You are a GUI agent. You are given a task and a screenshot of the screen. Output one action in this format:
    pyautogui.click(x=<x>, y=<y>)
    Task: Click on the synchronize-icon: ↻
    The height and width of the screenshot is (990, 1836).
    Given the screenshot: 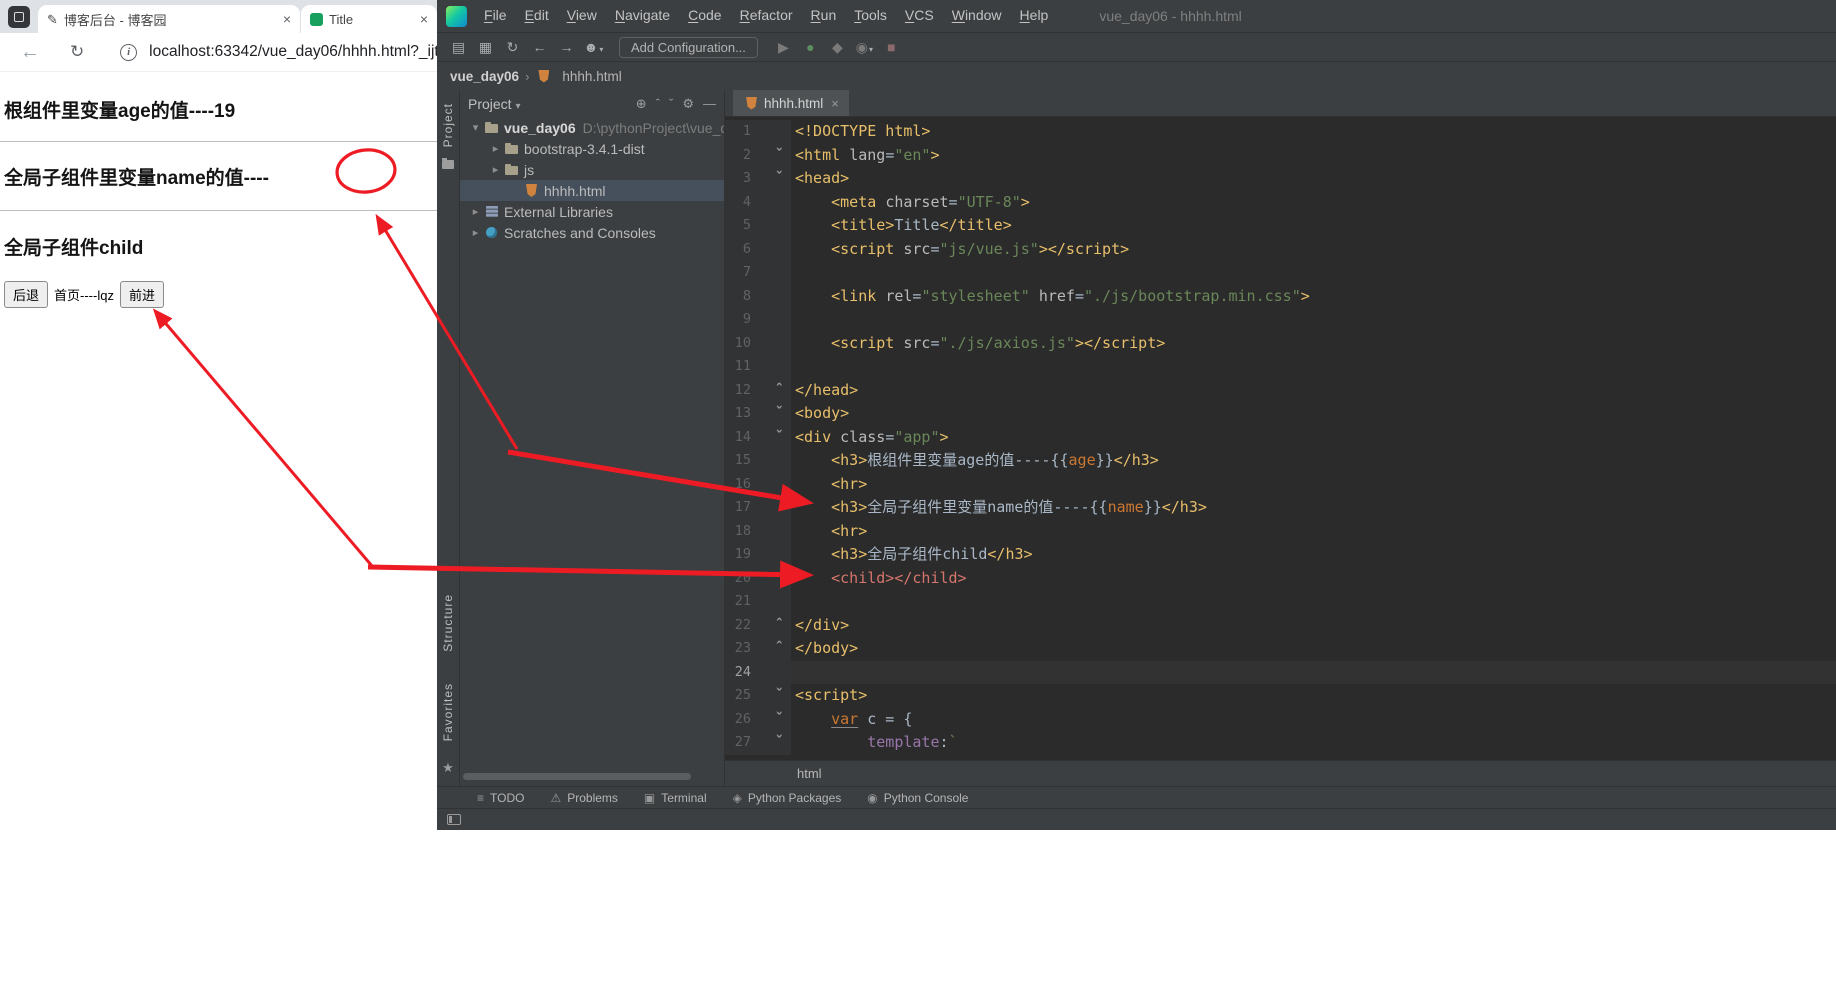 What is the action you would take?
    pyautogui.click(x=512, y=47)
    